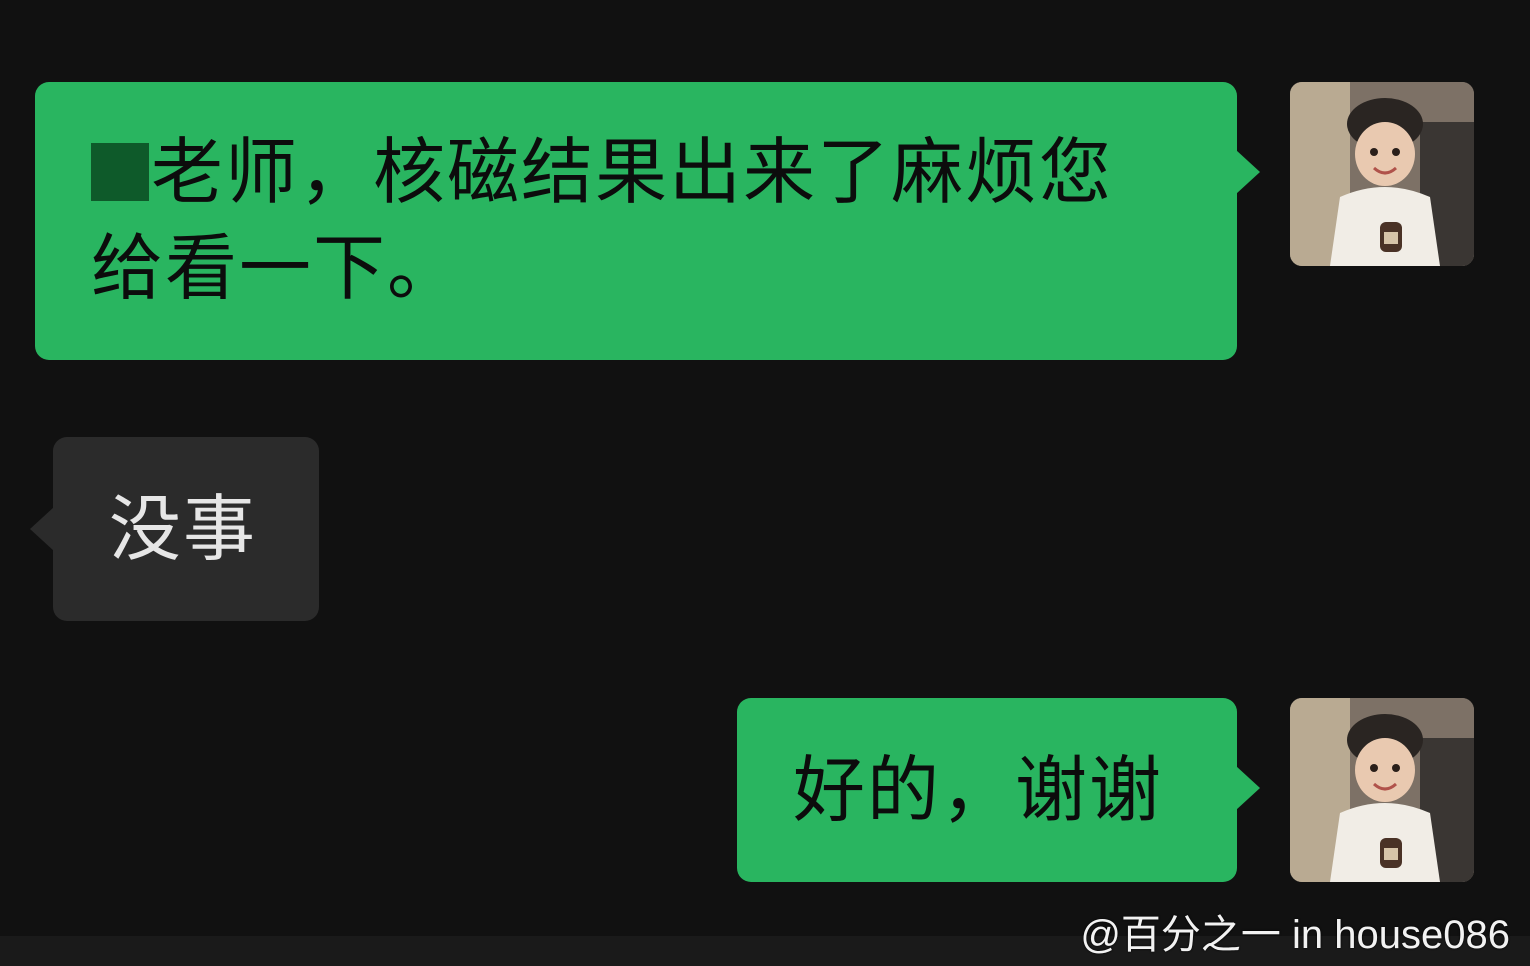  I want to click on message-text-line2: 给看一下。, so click(276, 268).